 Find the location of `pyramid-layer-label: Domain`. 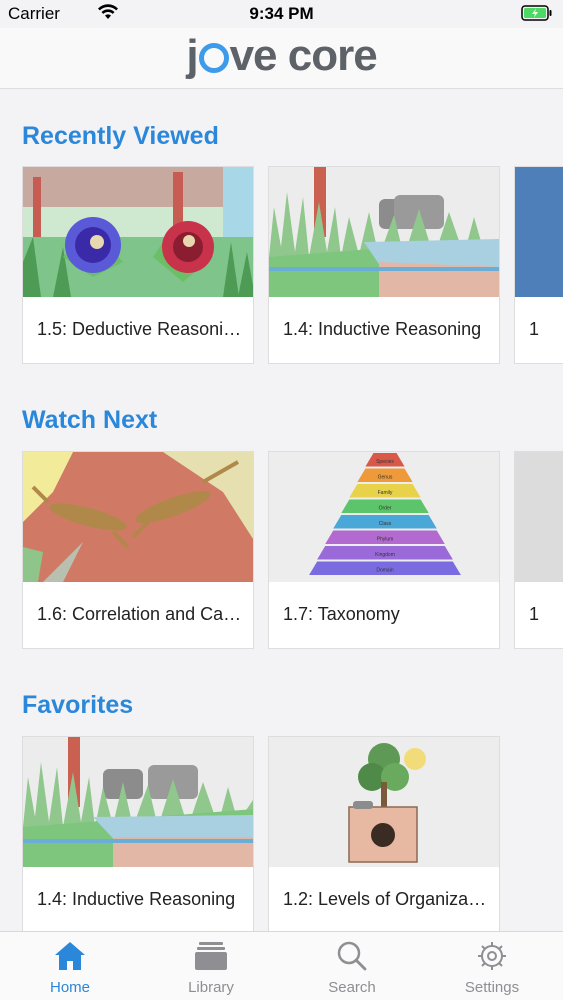

pyramid-layer-label: Domain is located at coordinates (384, 570).